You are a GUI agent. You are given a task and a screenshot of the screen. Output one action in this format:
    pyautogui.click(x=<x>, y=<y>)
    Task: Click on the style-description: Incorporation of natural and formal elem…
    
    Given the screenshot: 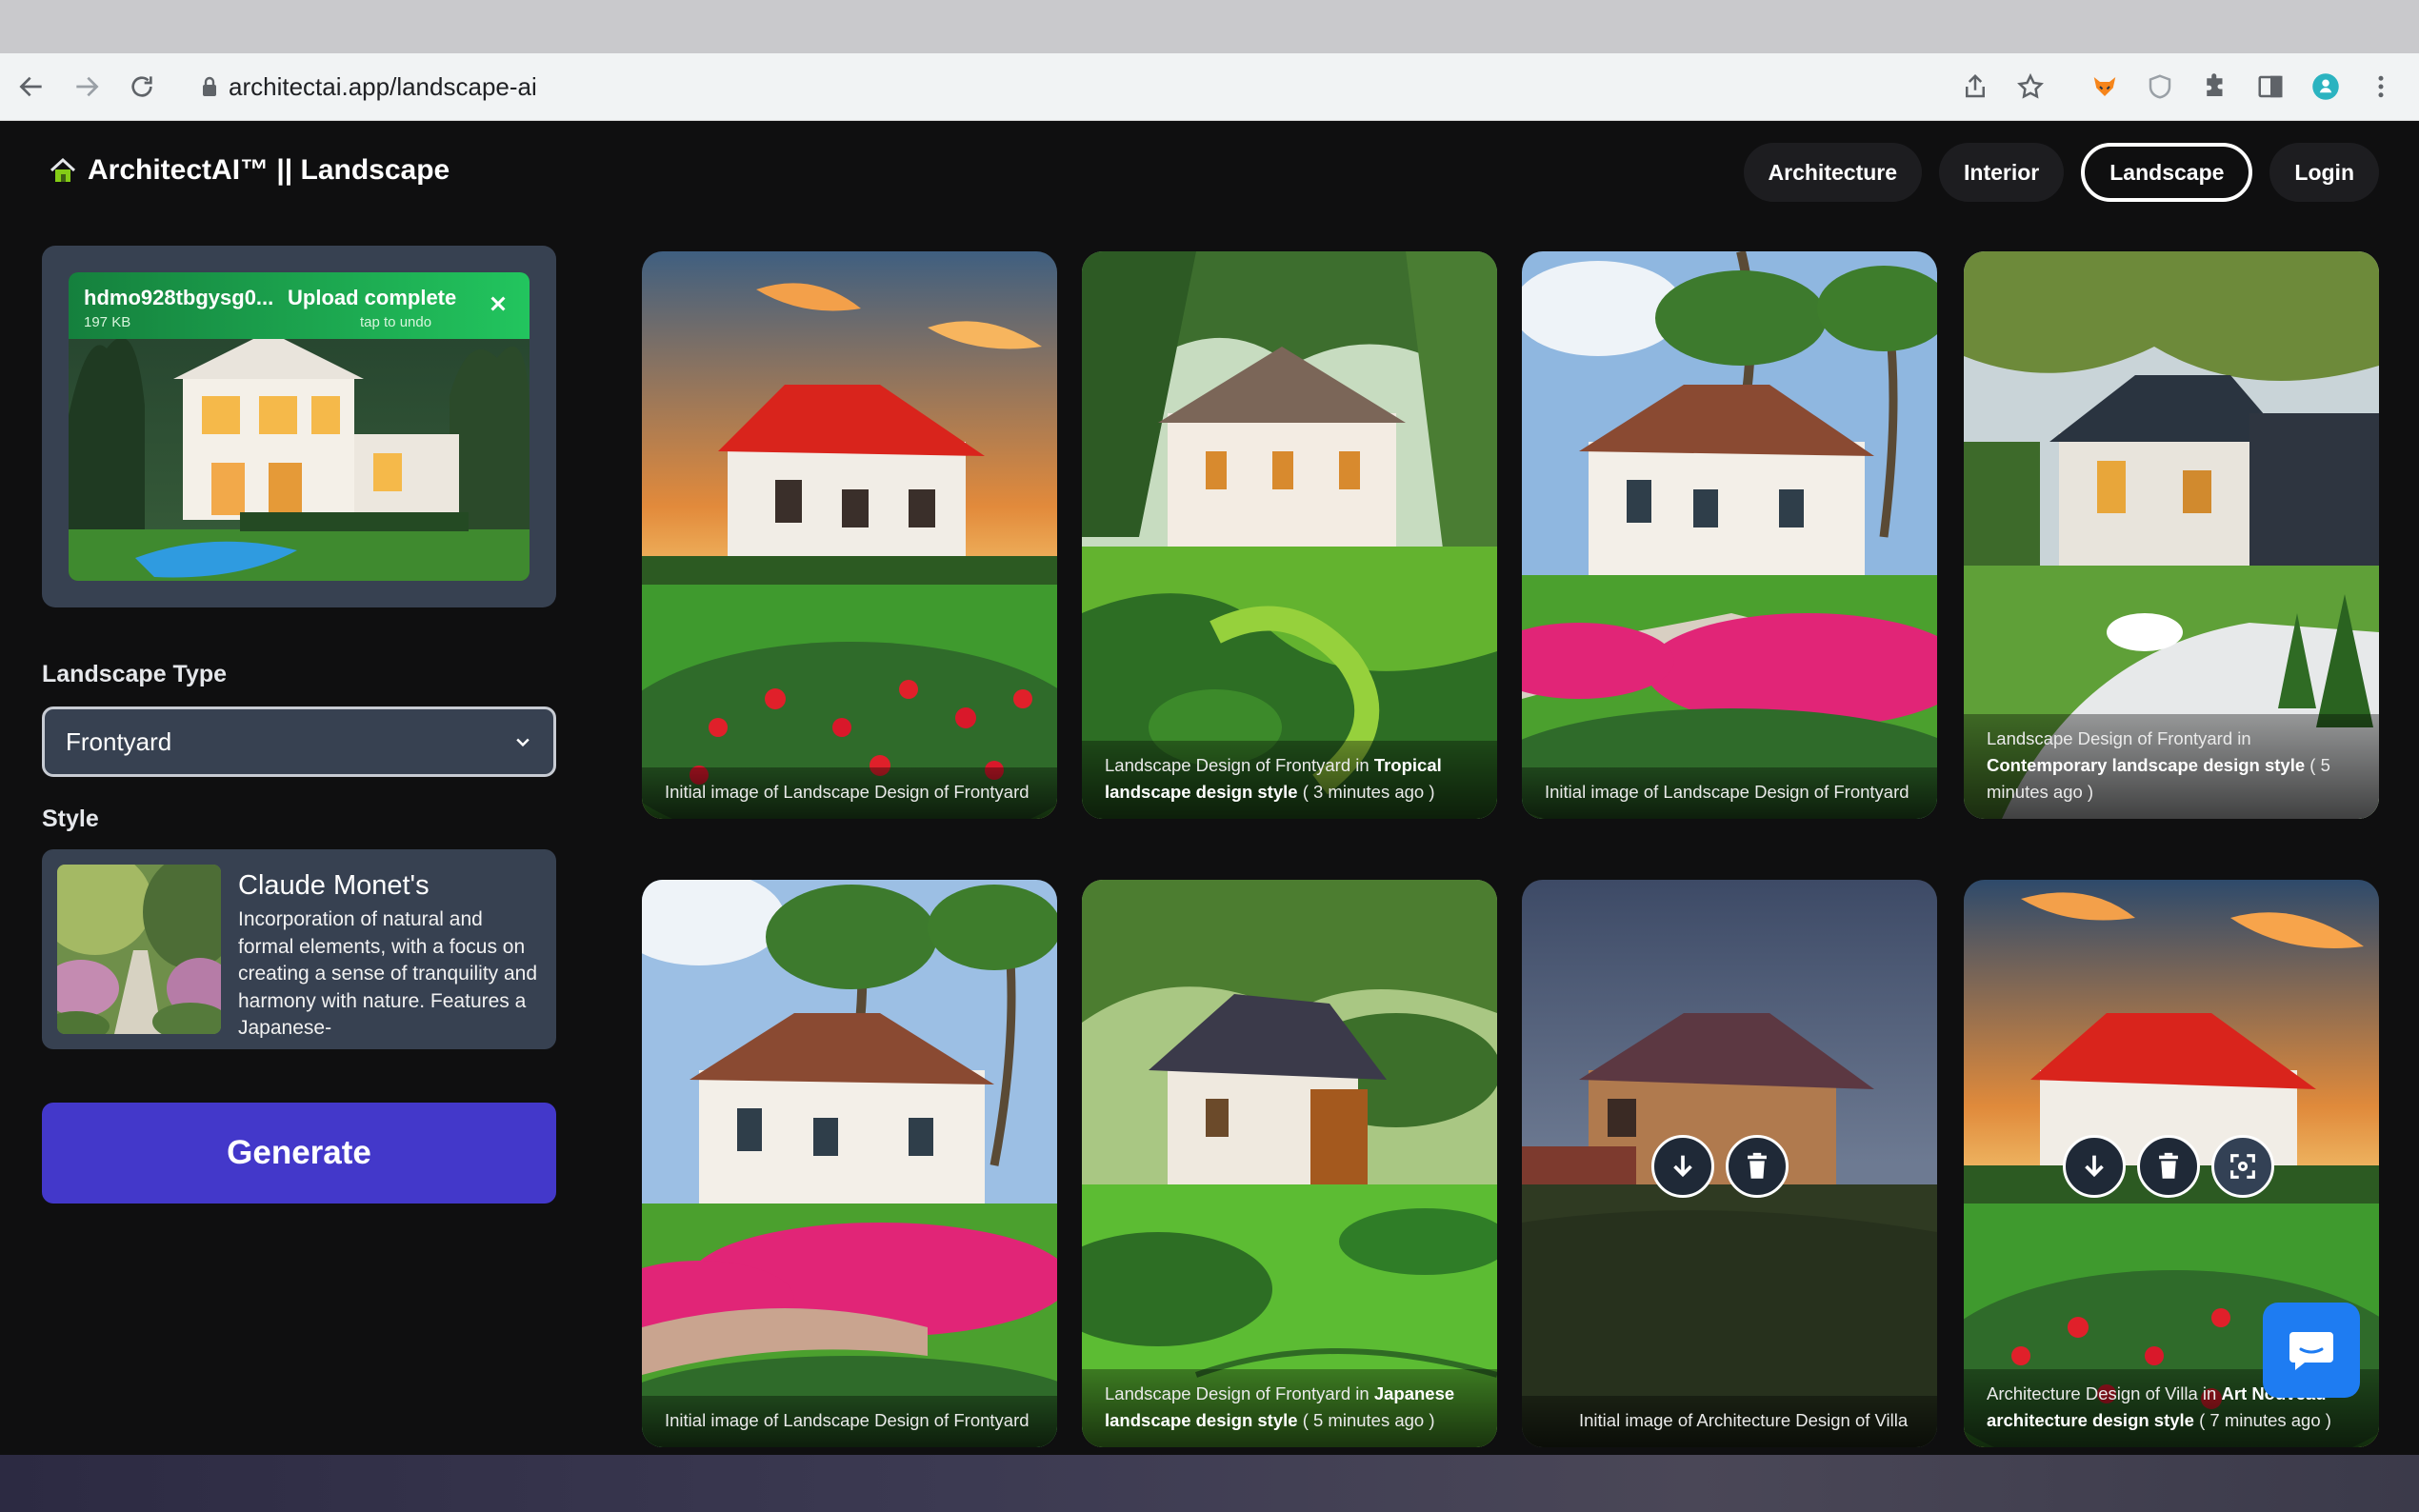 What is the action you would take?
    pyautogui.click(x=388, y=973)
    